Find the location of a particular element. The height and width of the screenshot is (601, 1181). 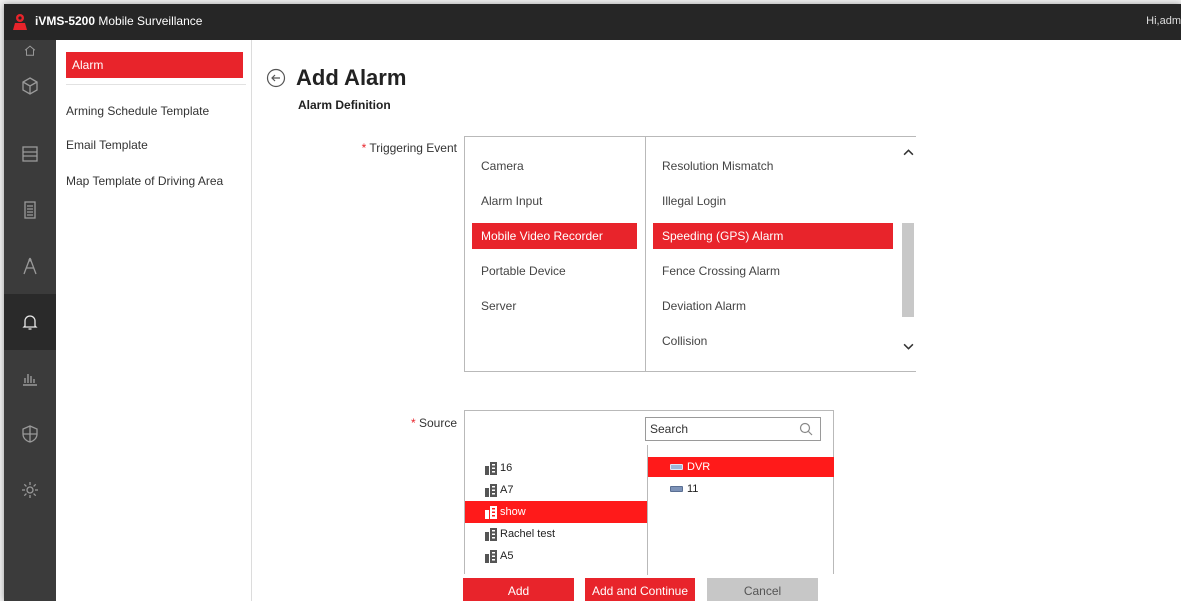

user-greeting: Hi,adm is located at coordinates (1163, 21).